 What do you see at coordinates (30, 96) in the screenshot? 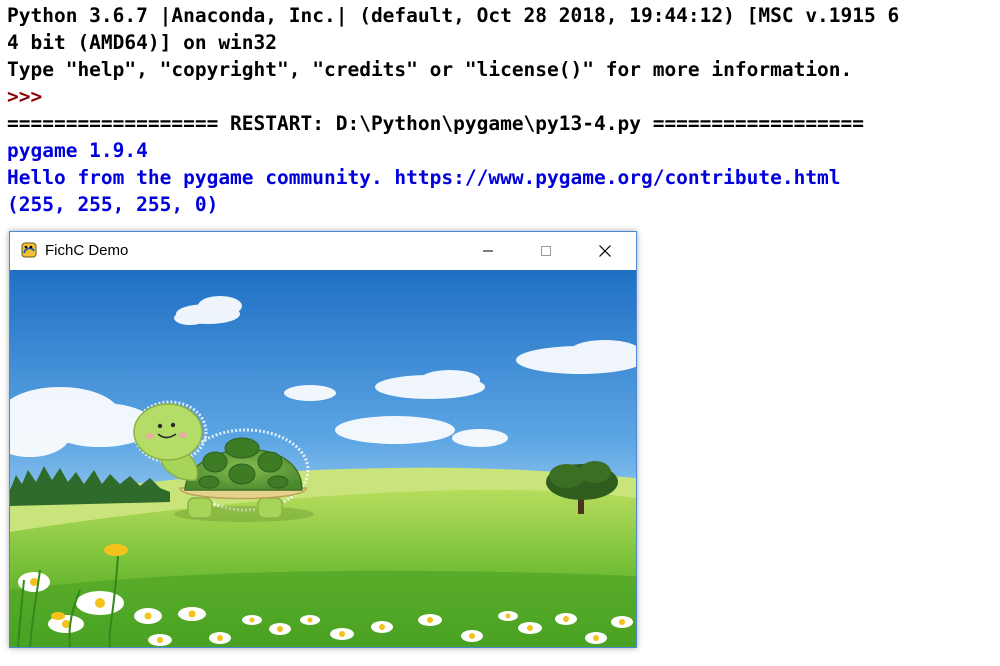
I see `shell-prompt: >>>` at bounding box center [30, 96].